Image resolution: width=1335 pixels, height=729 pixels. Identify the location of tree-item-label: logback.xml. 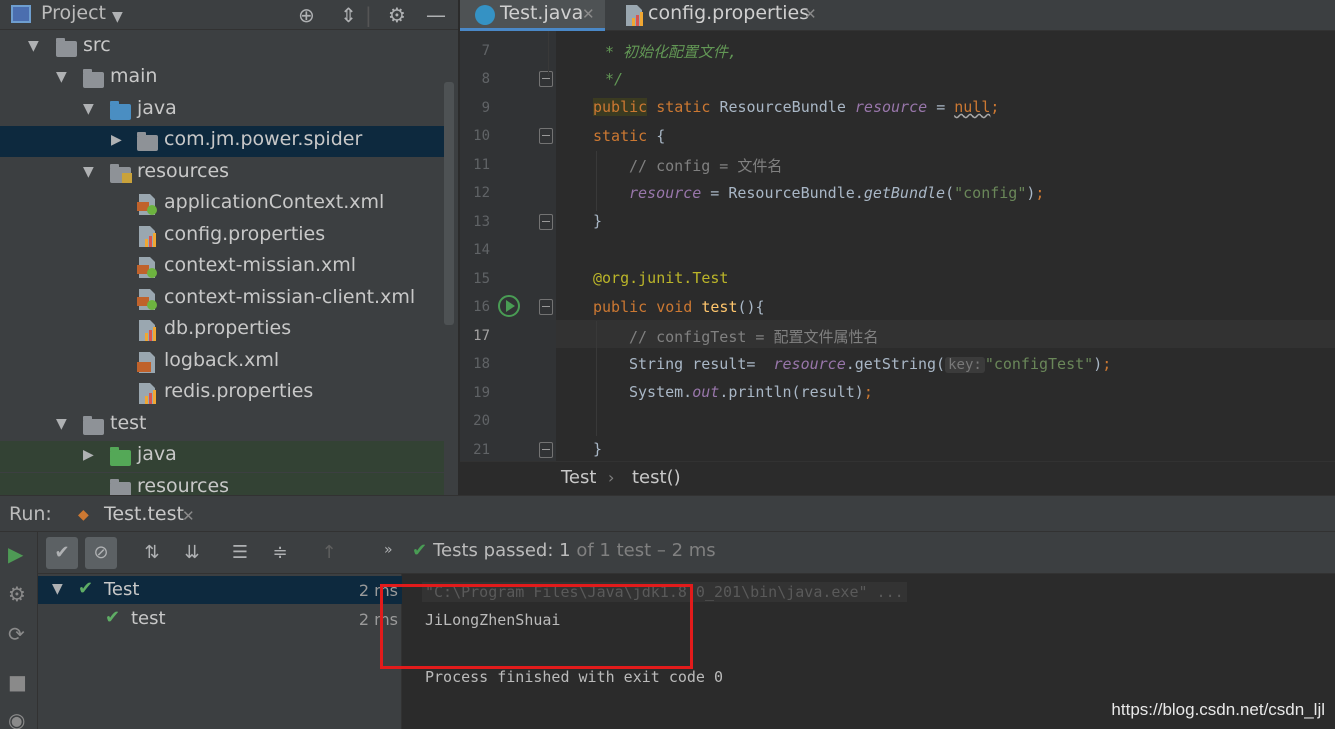
(222, 360).